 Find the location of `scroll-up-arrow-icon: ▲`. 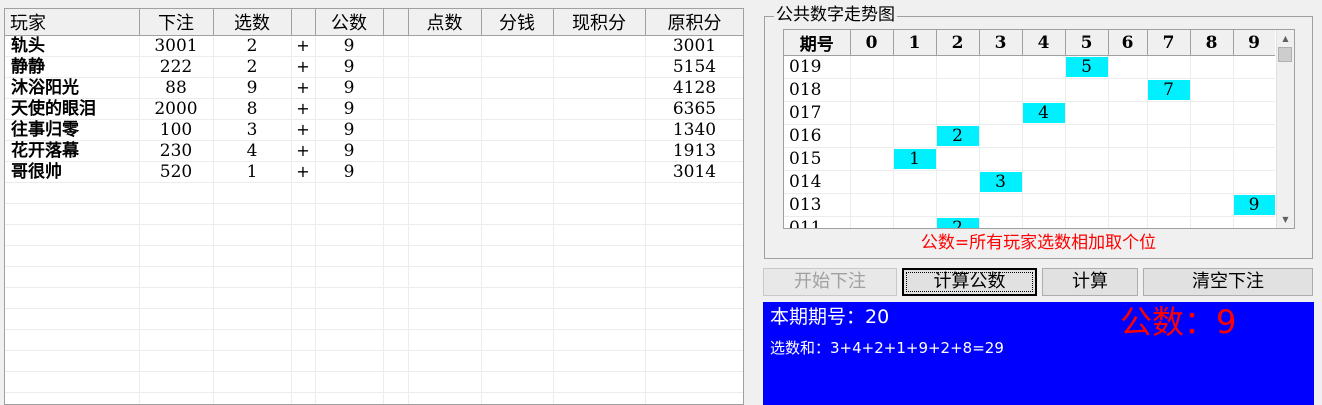

scroll-up-arrow-icon: ▲ is located at coordinates (1285, 38).